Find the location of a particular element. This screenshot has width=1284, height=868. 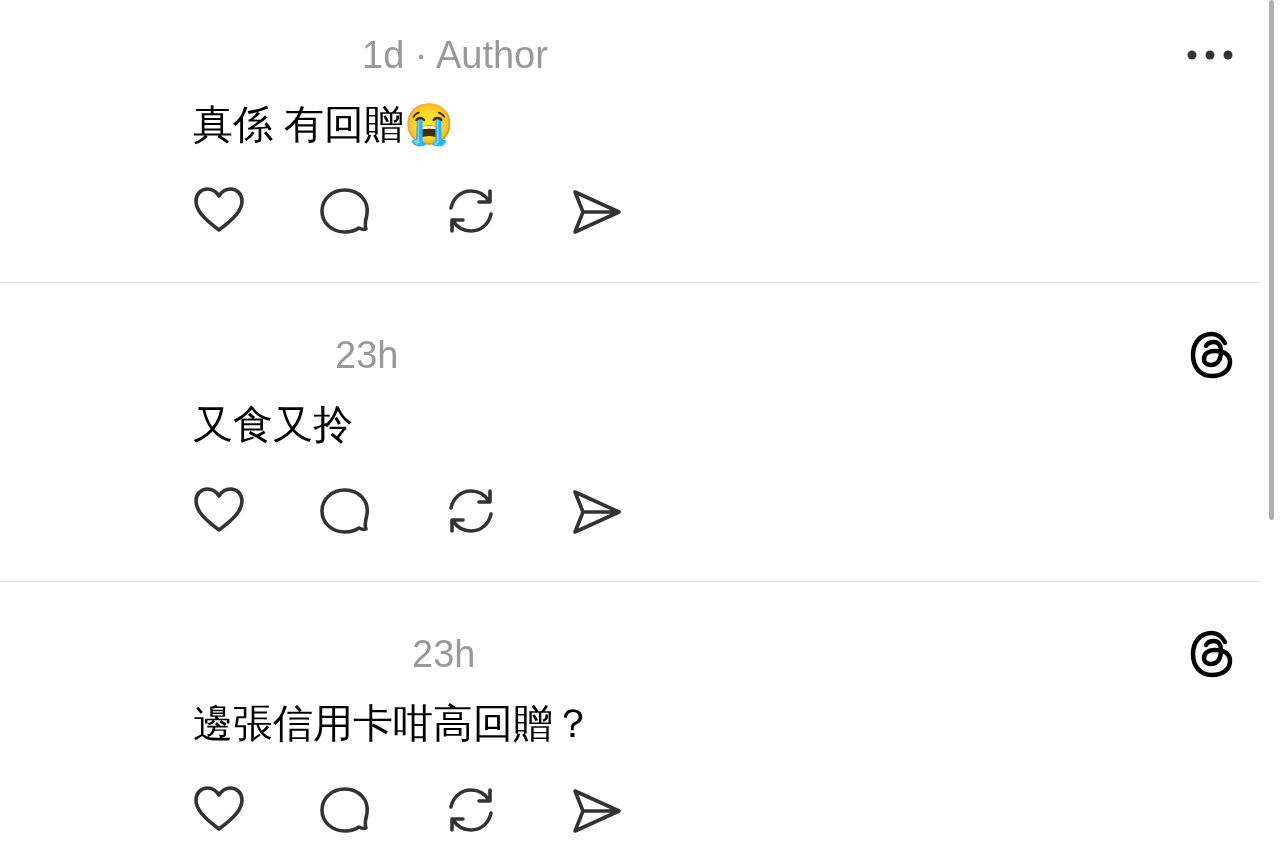

scrollbar is located at coordinates (1271, 260).